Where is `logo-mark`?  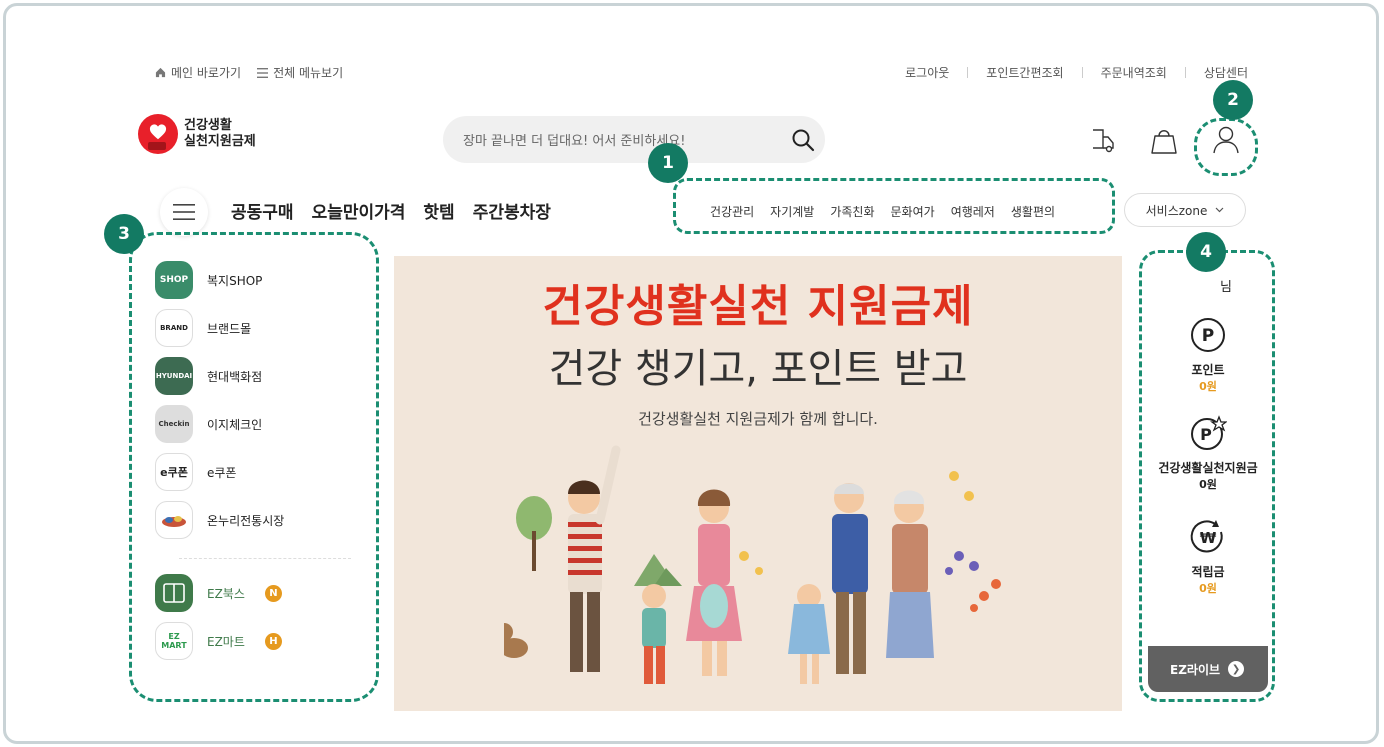 logo-mark is located at coordinates (158, 134).